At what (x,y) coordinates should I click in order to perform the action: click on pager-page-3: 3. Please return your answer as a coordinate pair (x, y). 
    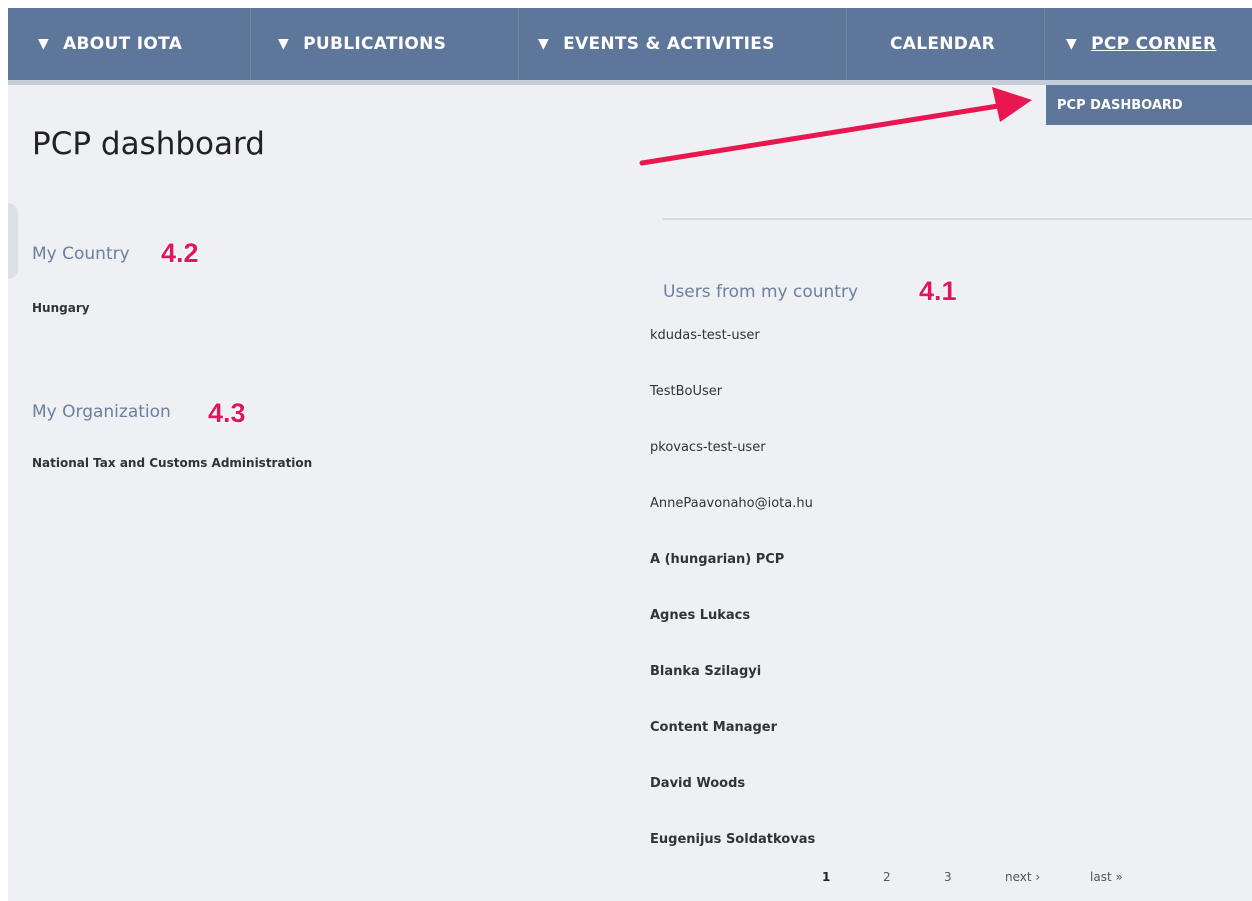
    Looking at the image, I should click on (948, 877).